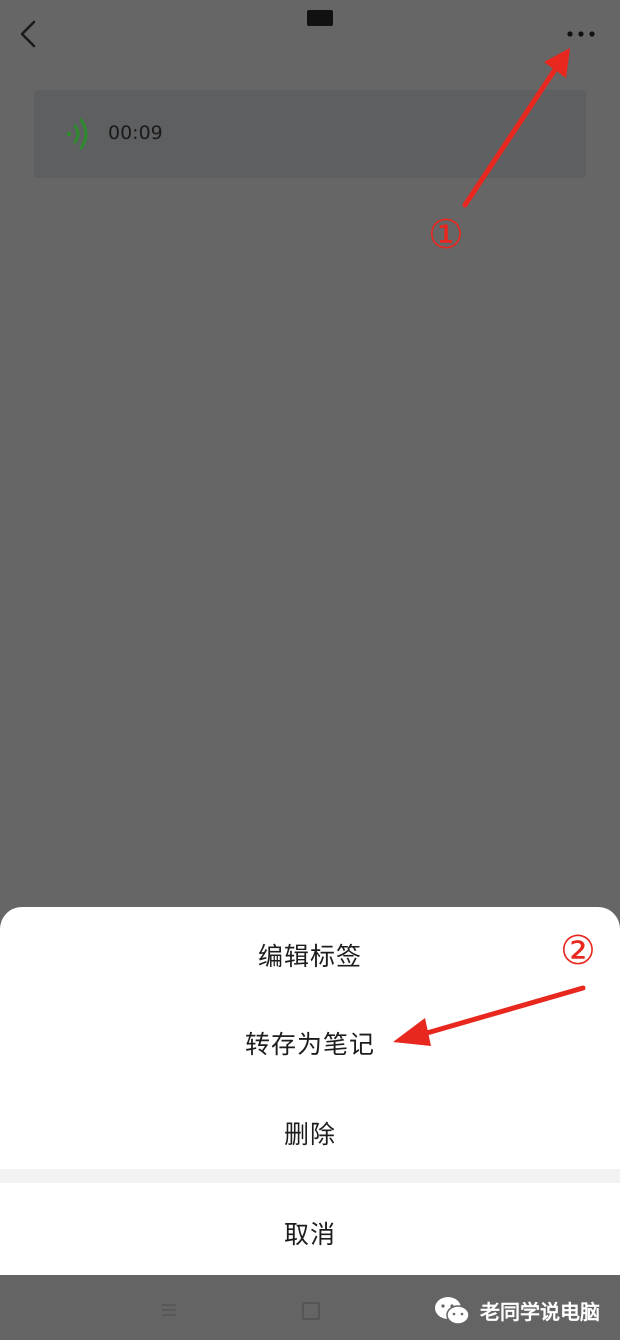 This screenshot has height=1340, width=620. I want to click on watermark: 老同学说电脑, so click(525, 1310).